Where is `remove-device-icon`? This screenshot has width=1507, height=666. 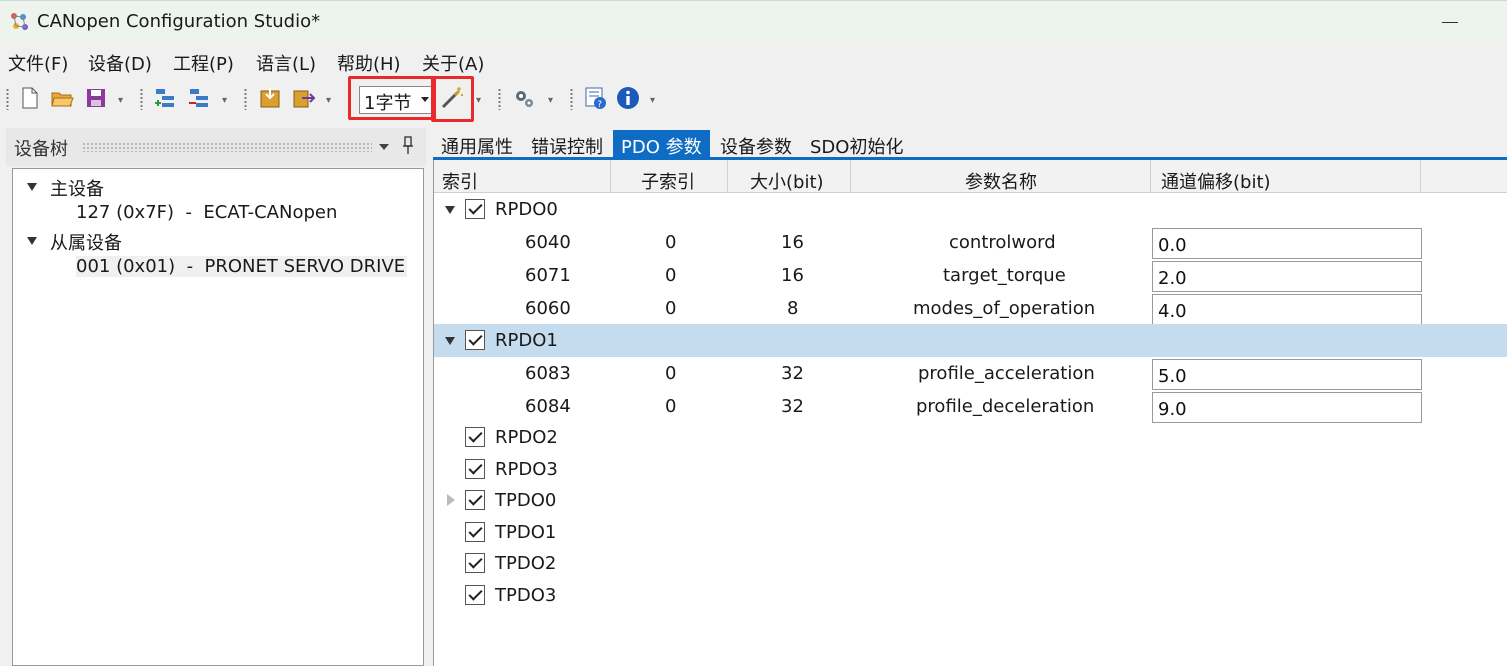
remove-device-icon is located at coordinates (200, 98).